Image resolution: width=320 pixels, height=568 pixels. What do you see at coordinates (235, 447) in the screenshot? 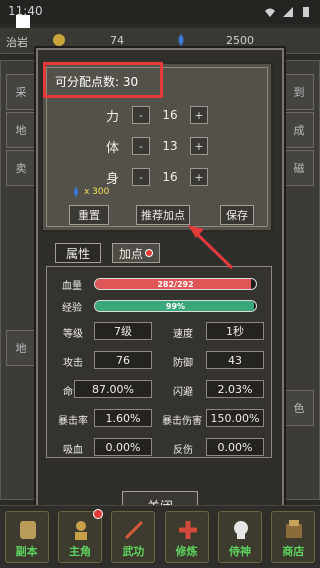
I see `reflect-value: 0.00%` at bounding box center [235, 447].